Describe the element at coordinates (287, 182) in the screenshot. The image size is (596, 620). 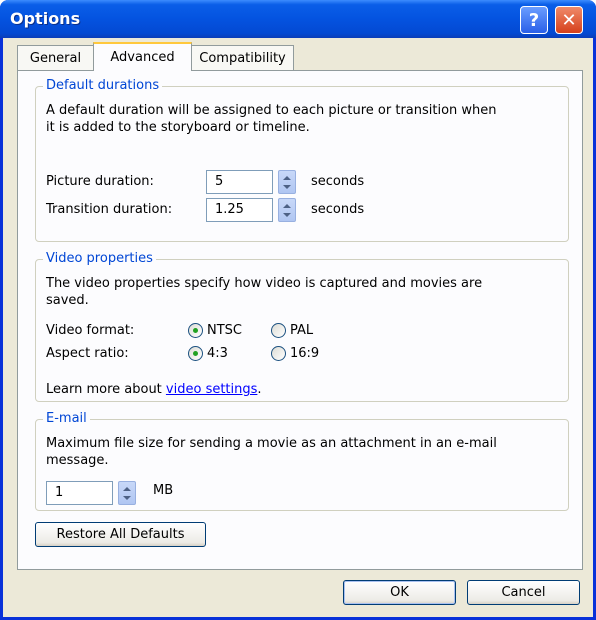
I see `picture-duration-spinner` at that location.